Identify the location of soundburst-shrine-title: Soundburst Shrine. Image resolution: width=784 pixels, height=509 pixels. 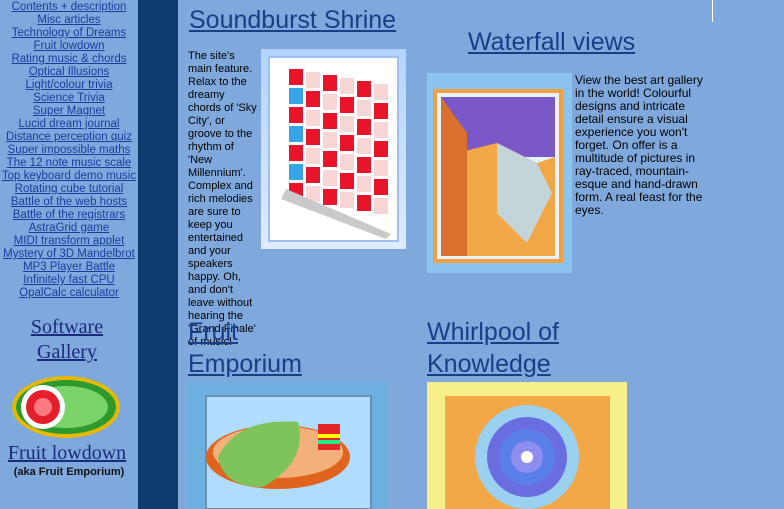
(292, 20).